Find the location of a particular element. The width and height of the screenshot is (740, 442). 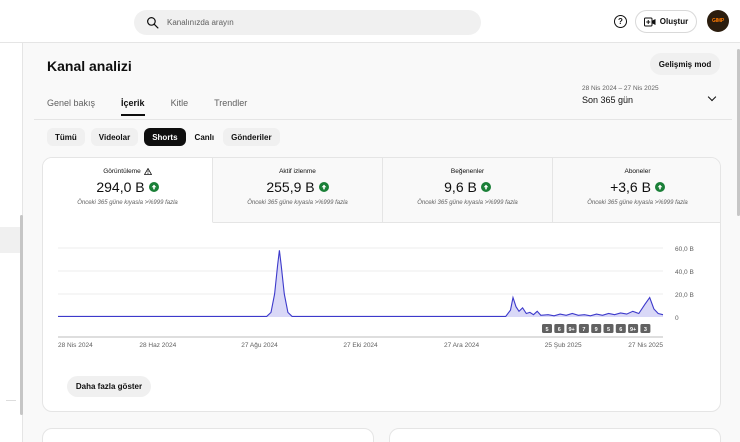

metric-label: Aktif izlenme is located at coordinates (297, 171).